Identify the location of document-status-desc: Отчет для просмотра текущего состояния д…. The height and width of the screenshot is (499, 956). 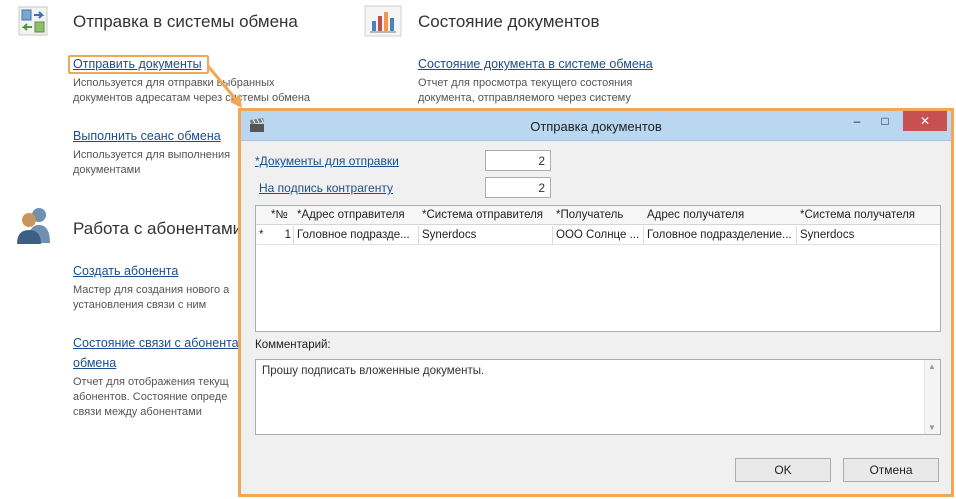
(525, 90).